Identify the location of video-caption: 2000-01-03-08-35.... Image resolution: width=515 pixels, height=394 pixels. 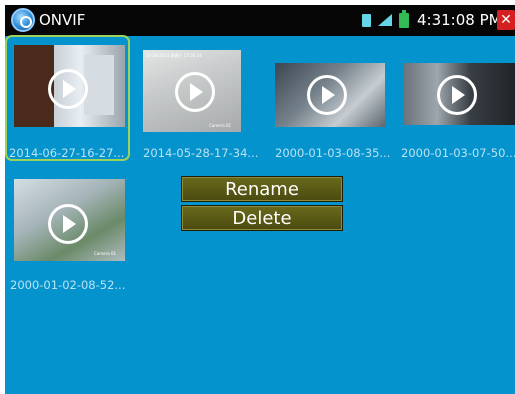
(333, 153).